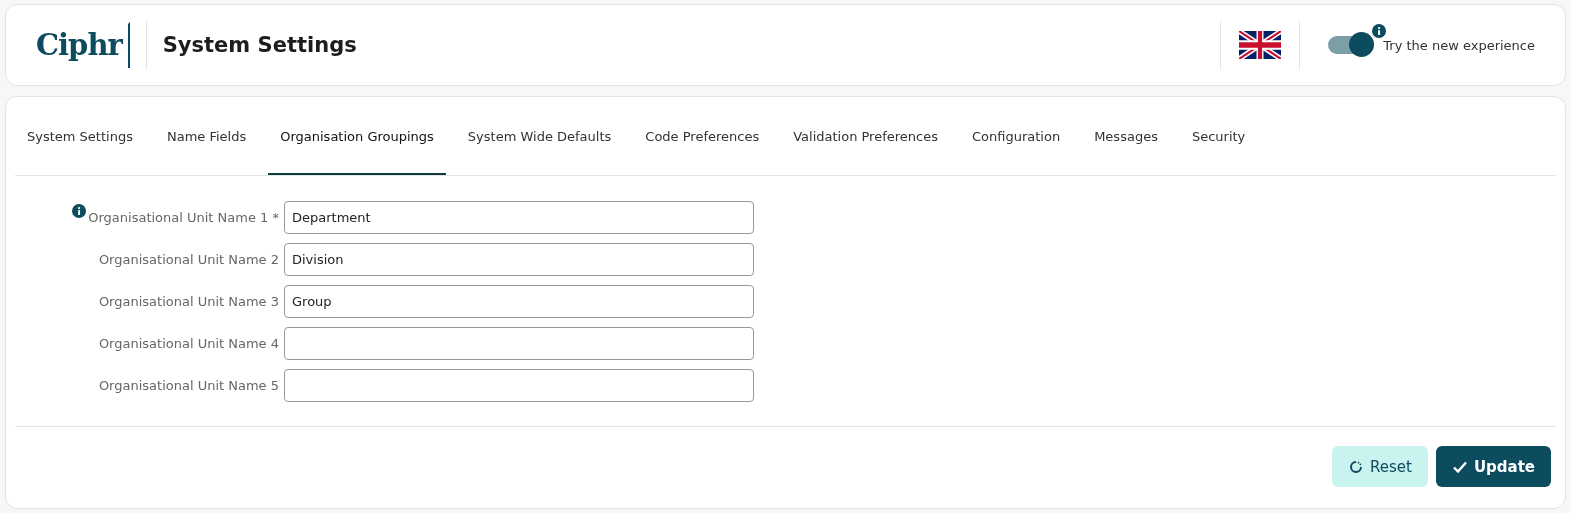 The image size is (1571, 513). I want to click on tab: Security, so click(1218, 136).